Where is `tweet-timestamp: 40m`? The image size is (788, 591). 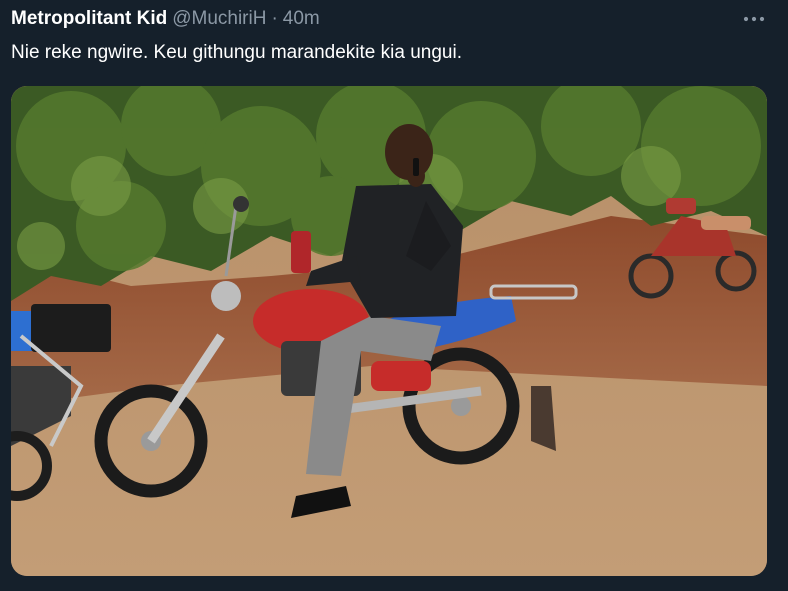
tweet-timestamp: 40m is located at coordinates (301, 19).